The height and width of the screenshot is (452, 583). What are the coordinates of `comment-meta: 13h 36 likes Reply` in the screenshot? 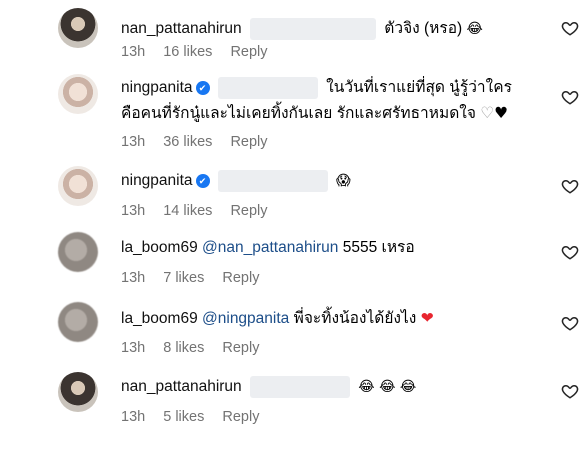 It's located at (201, 142).